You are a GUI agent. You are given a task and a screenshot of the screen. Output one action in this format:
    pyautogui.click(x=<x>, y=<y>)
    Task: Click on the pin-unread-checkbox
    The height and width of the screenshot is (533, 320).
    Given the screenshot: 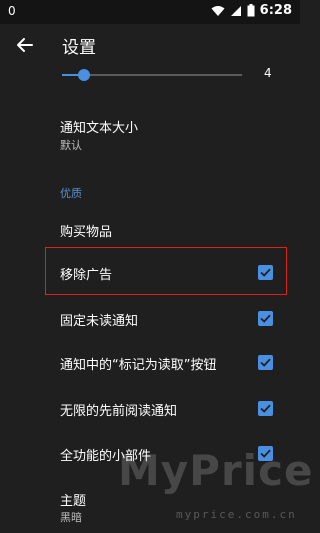 What is the action you would take?
    pyautogui.click(x=265, y=318)
    